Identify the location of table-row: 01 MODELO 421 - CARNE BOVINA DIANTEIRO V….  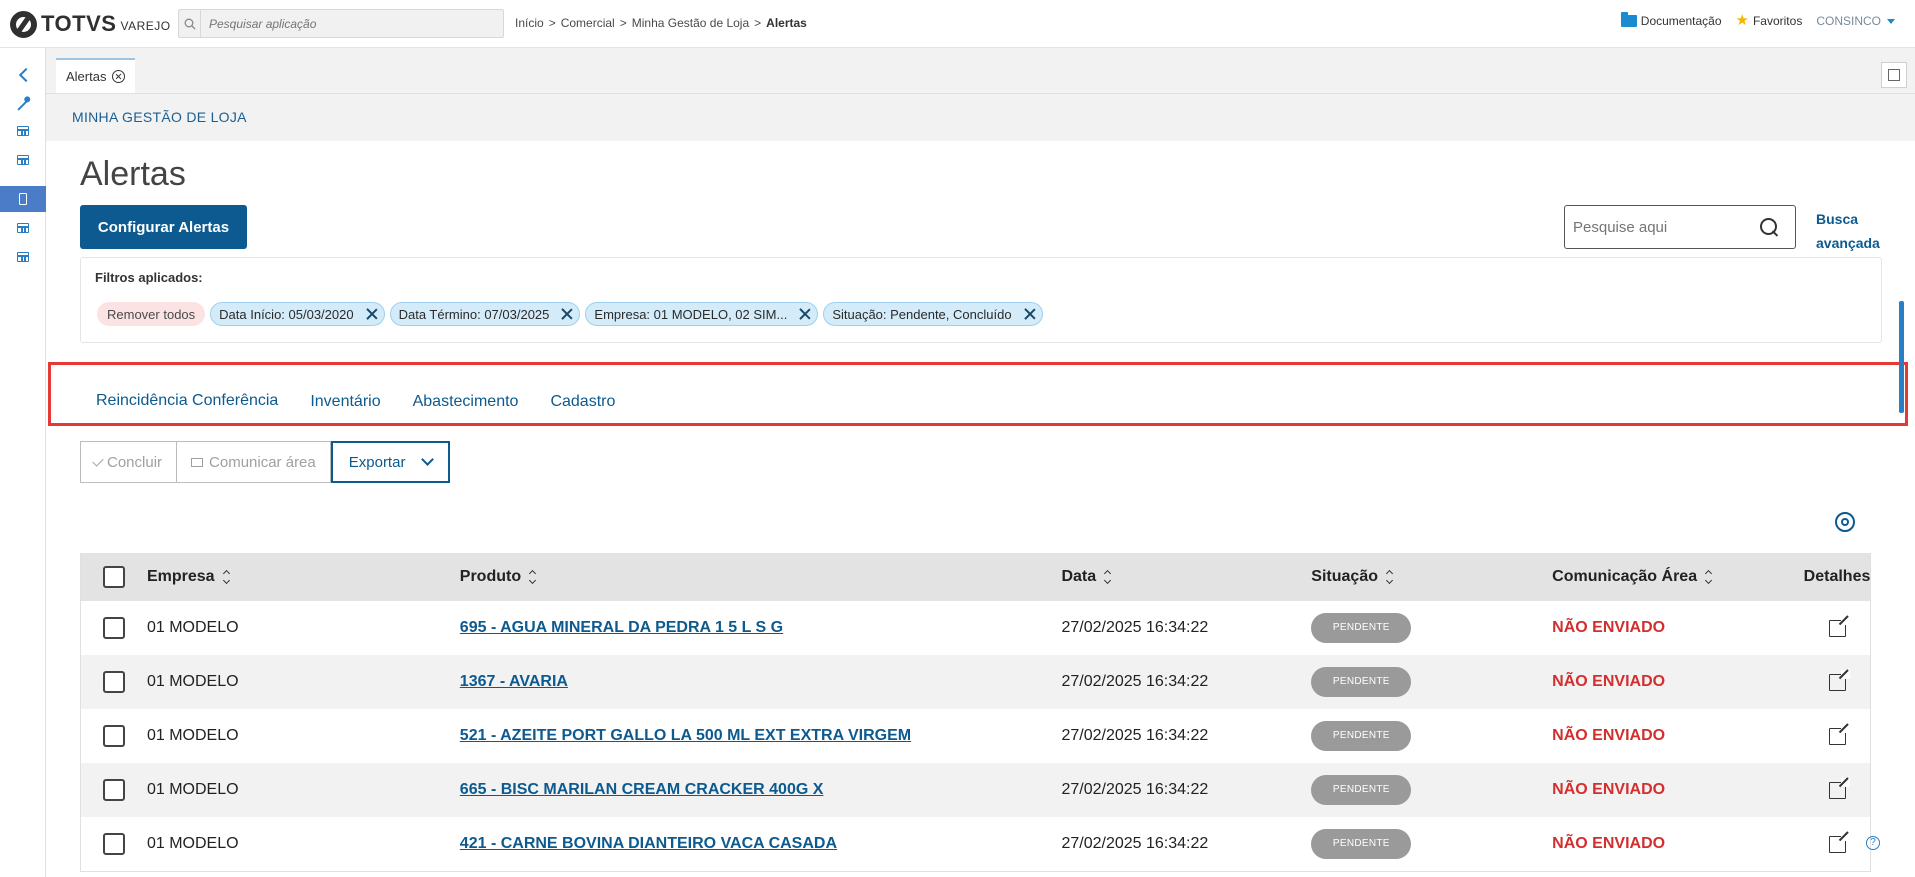
(975, 844).